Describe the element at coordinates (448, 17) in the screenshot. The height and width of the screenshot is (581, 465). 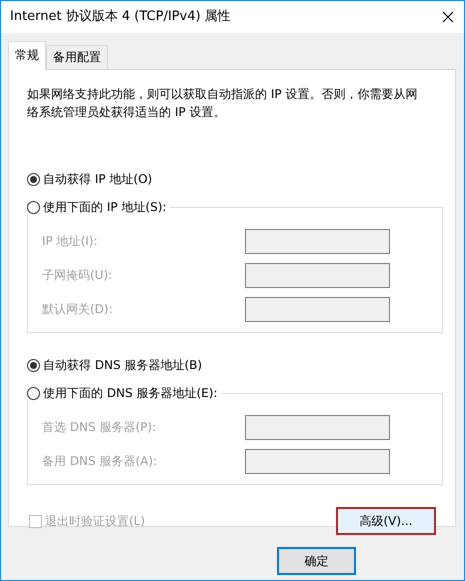
I see `close-icon` at that location.